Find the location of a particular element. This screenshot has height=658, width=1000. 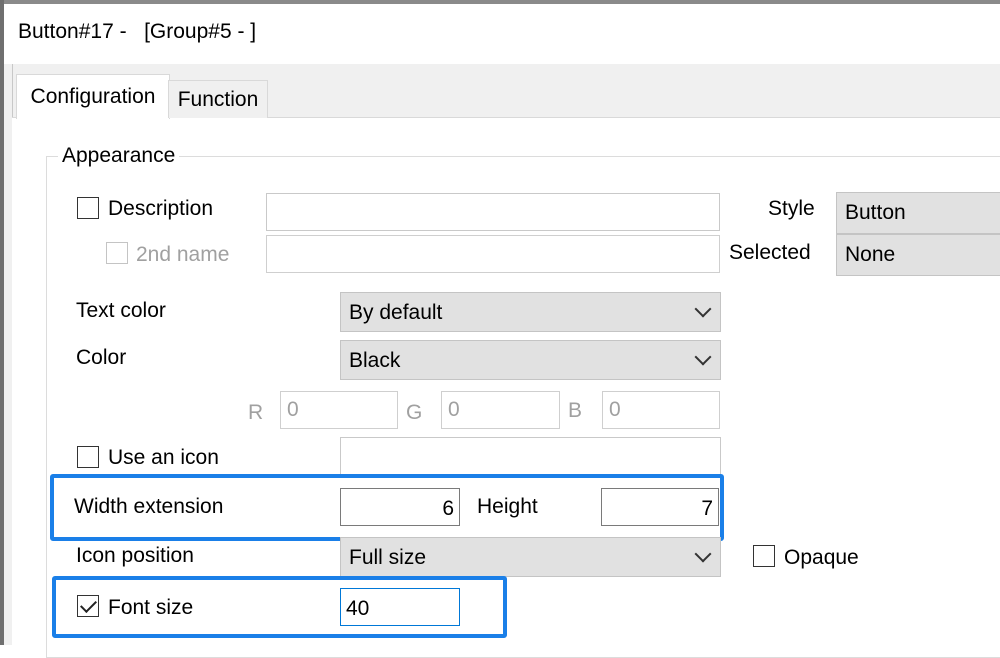

icon-position-dropdown: Full size is located at coordinates (530, 557).